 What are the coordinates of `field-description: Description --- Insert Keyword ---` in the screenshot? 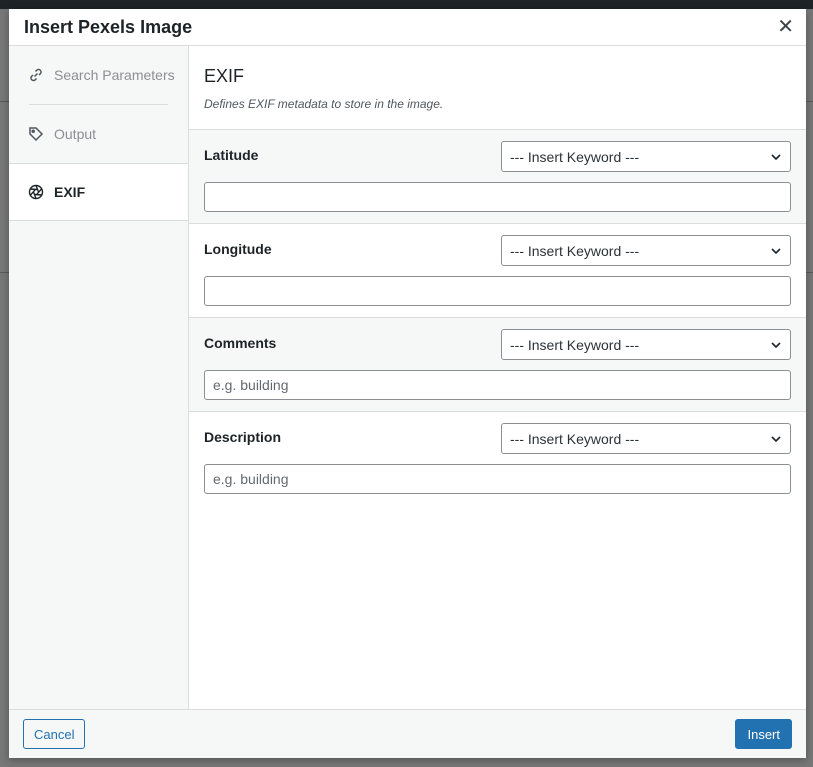 It's located at (497, 458).